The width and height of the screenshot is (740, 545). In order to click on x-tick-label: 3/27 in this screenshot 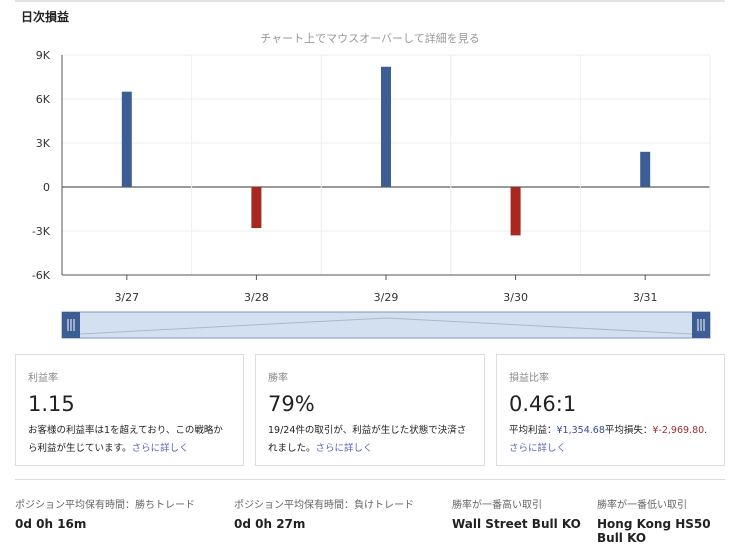, I will do `click(126, 297)`.